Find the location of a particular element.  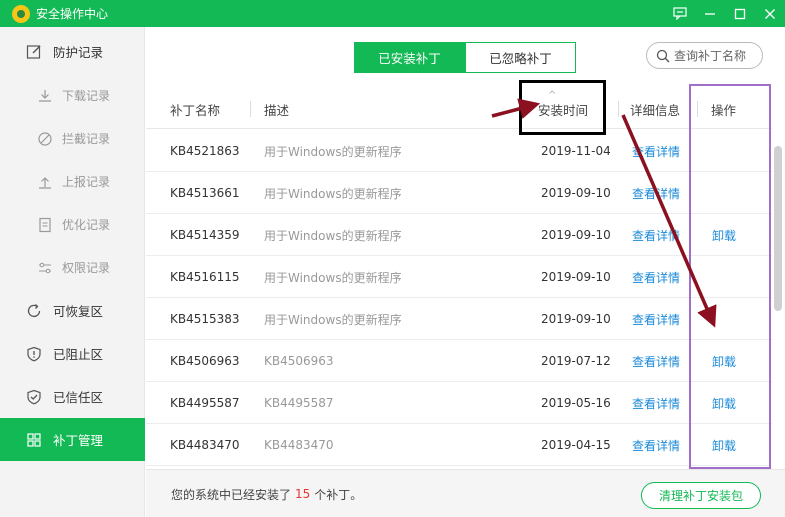

close-button is located at coordinates (770, 13).